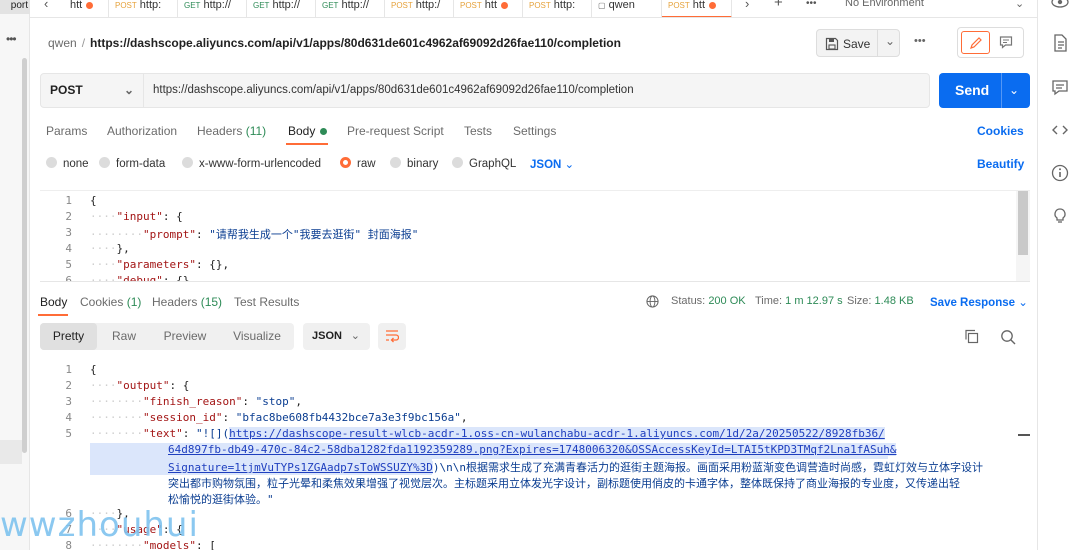  I want to click on body-format-select: JSON ⌄, so click(552, 164).